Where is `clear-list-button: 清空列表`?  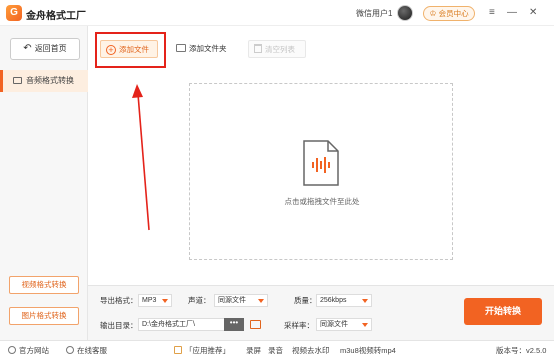
clear-list-button: 清空列表 is located at coordinates (277, 49).